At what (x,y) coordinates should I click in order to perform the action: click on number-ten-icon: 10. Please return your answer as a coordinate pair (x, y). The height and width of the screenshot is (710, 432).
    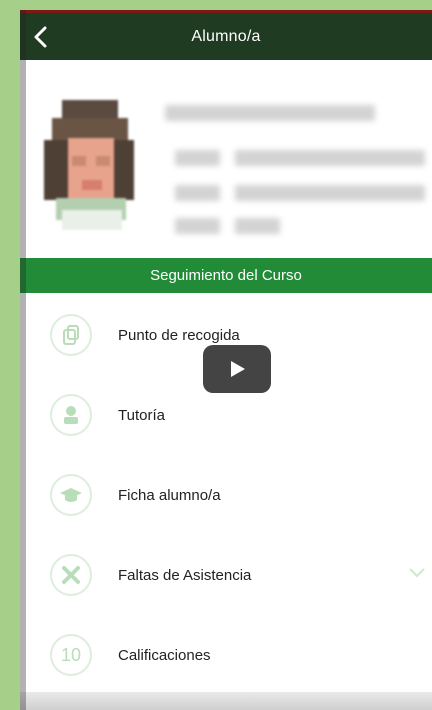
    Looking at the image, I should click on (71, 655).